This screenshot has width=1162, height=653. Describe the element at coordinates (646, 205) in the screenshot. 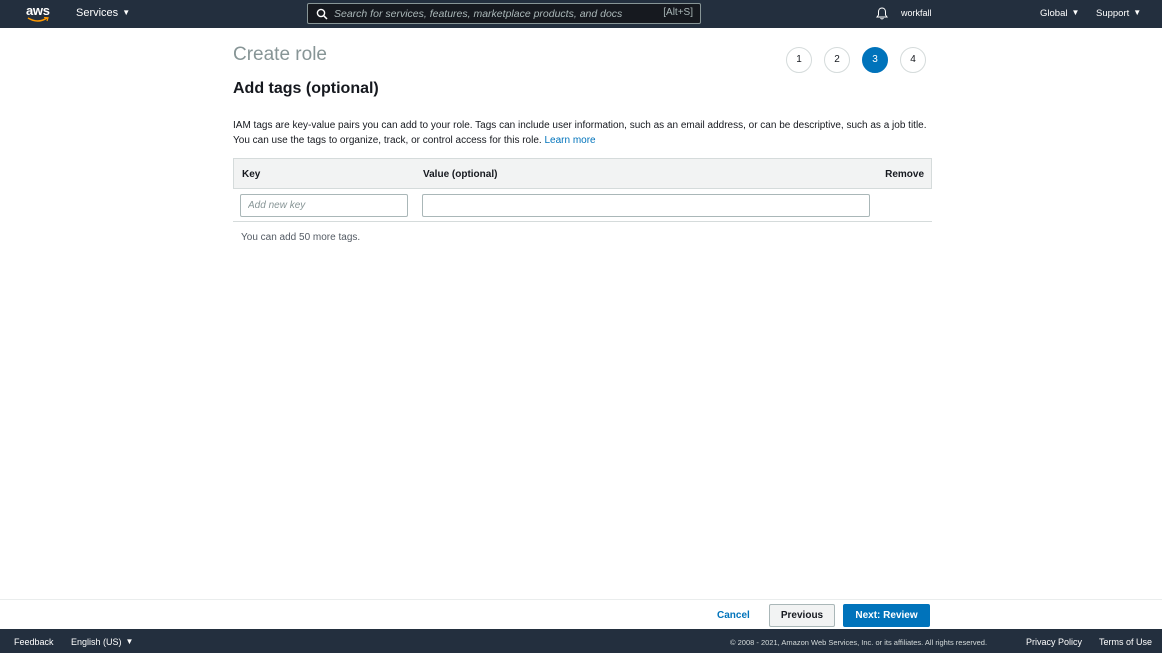

I see `tag-value-input` at that location.